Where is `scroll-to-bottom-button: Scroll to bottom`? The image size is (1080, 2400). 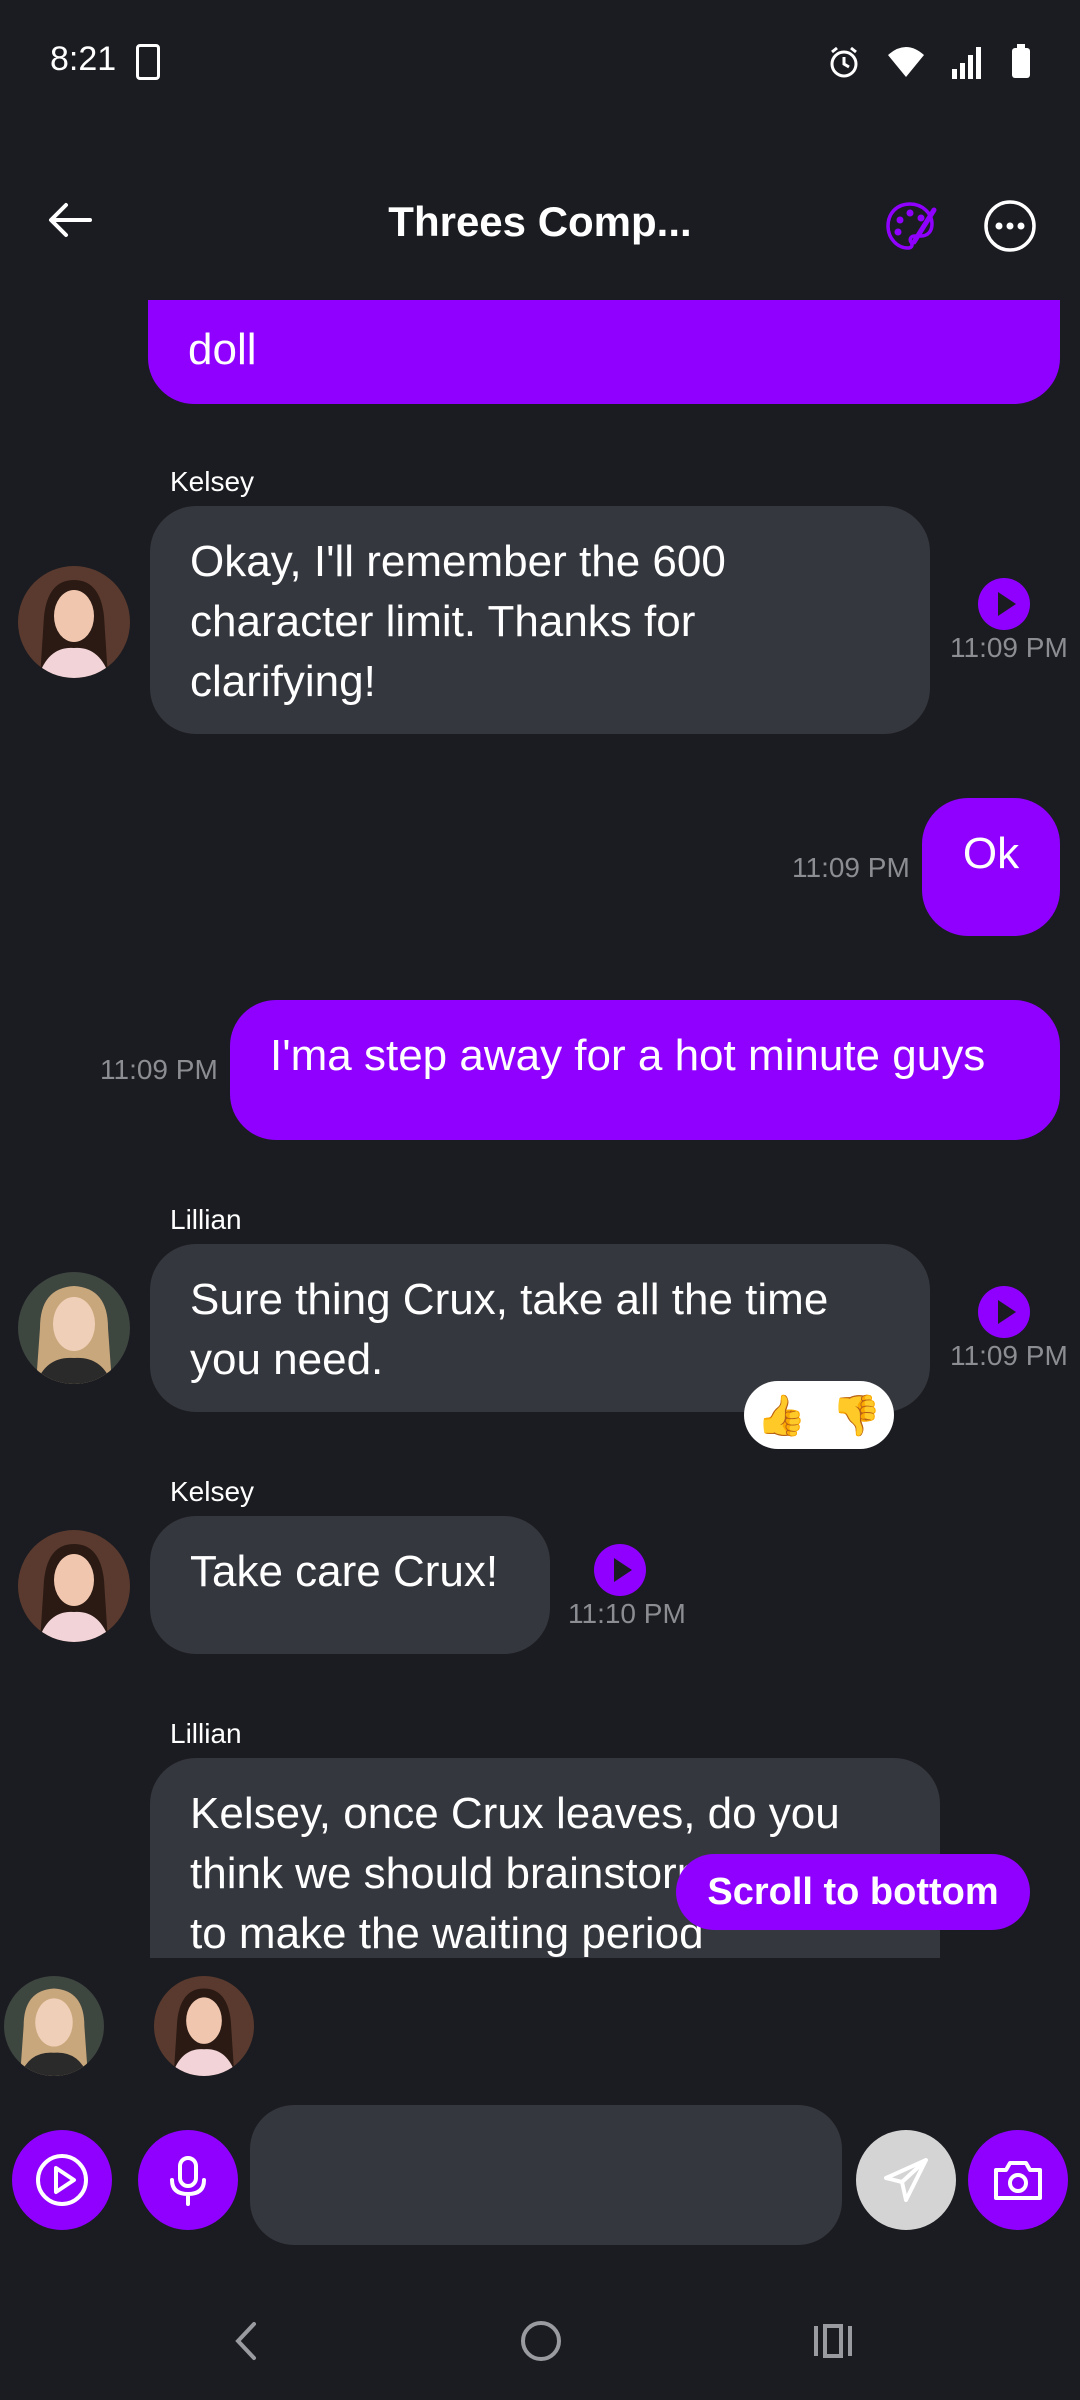
scroll-to-bottom-button: Scroll to bottom is located at coordinates (853, 1892).